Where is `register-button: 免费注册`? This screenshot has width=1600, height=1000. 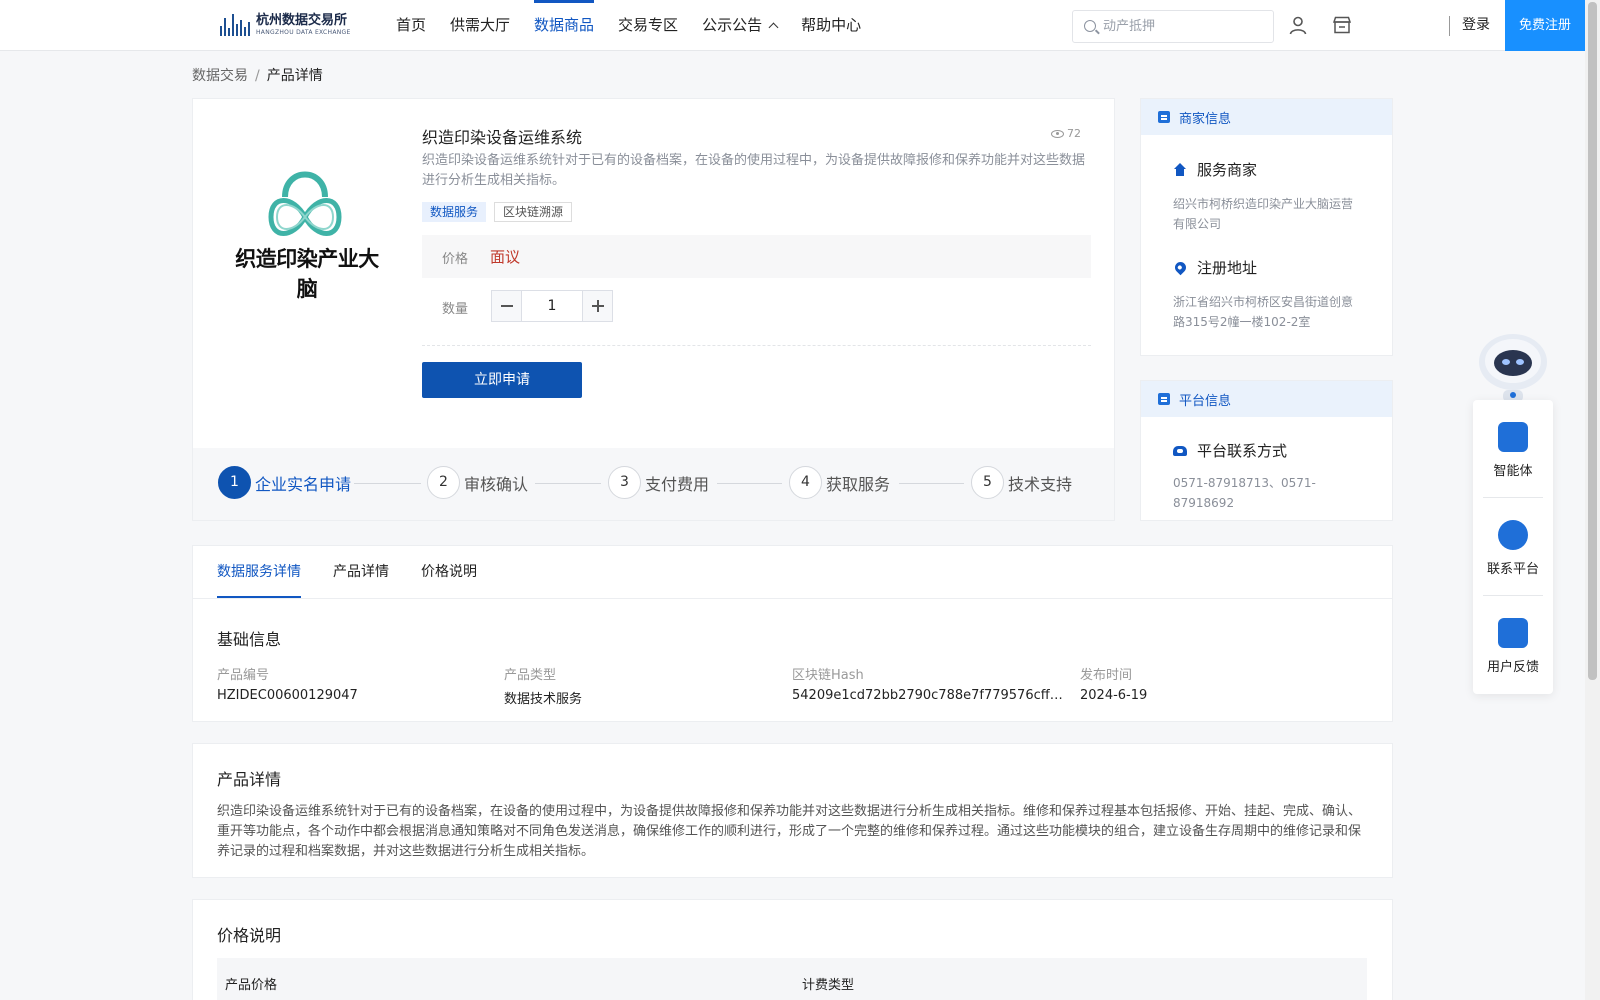
register-button: 免费注册 is located at coordinates (1545, 25).